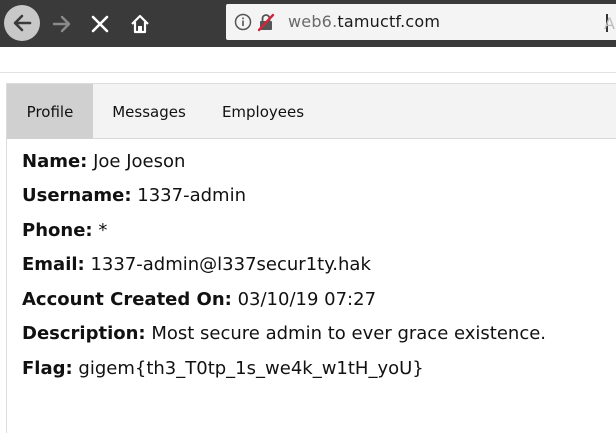  I want to click on field-value: gigem{th3_T0tp_1s_we4k_w1tH_yoU}, so click(248, 368).